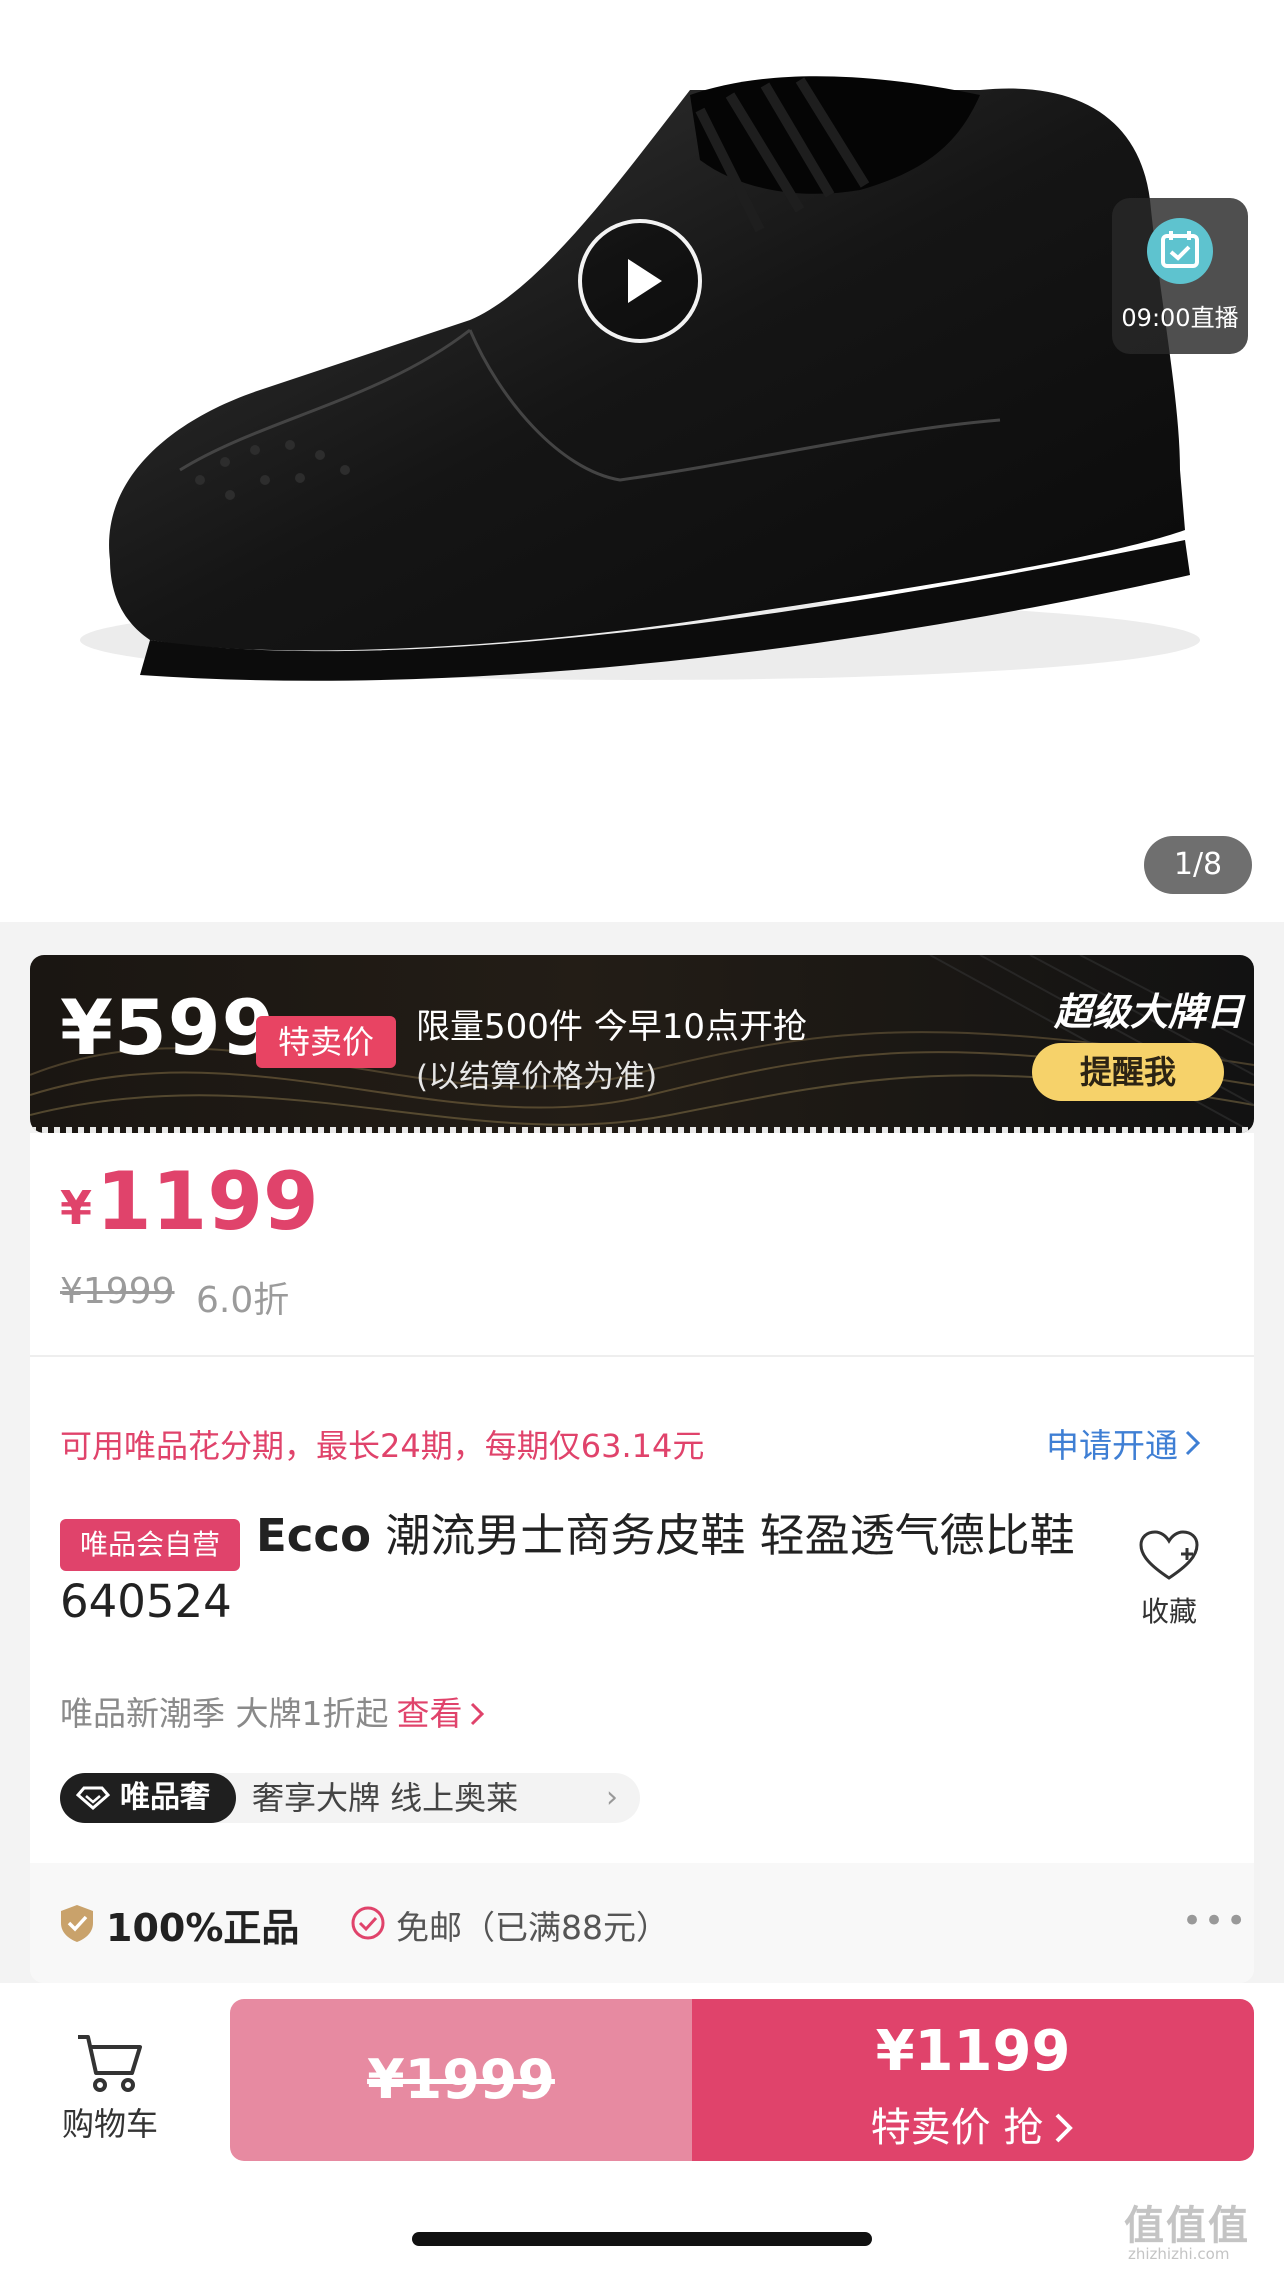 This screenshot has height=2278, width=1284. I want to click on calendar-check-icon, so click(1180, 251).